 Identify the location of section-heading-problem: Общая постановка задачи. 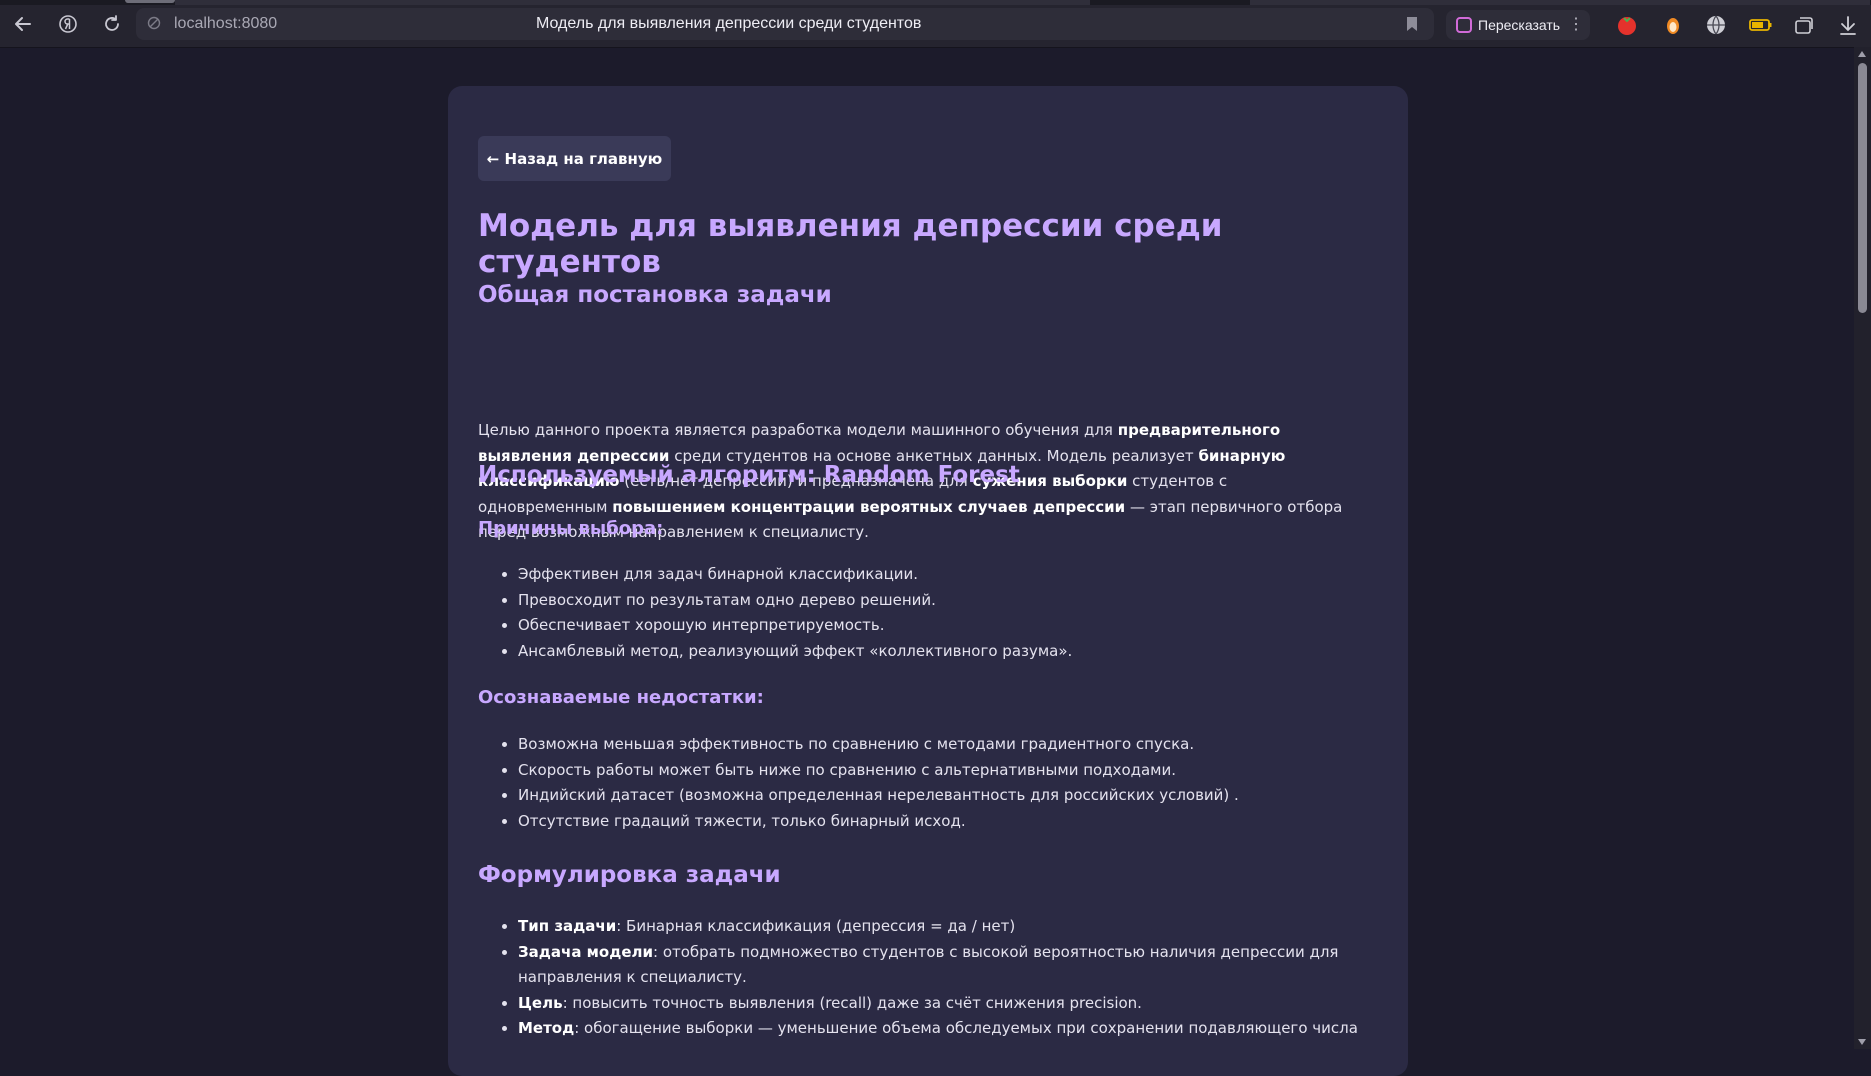
(655, 295).